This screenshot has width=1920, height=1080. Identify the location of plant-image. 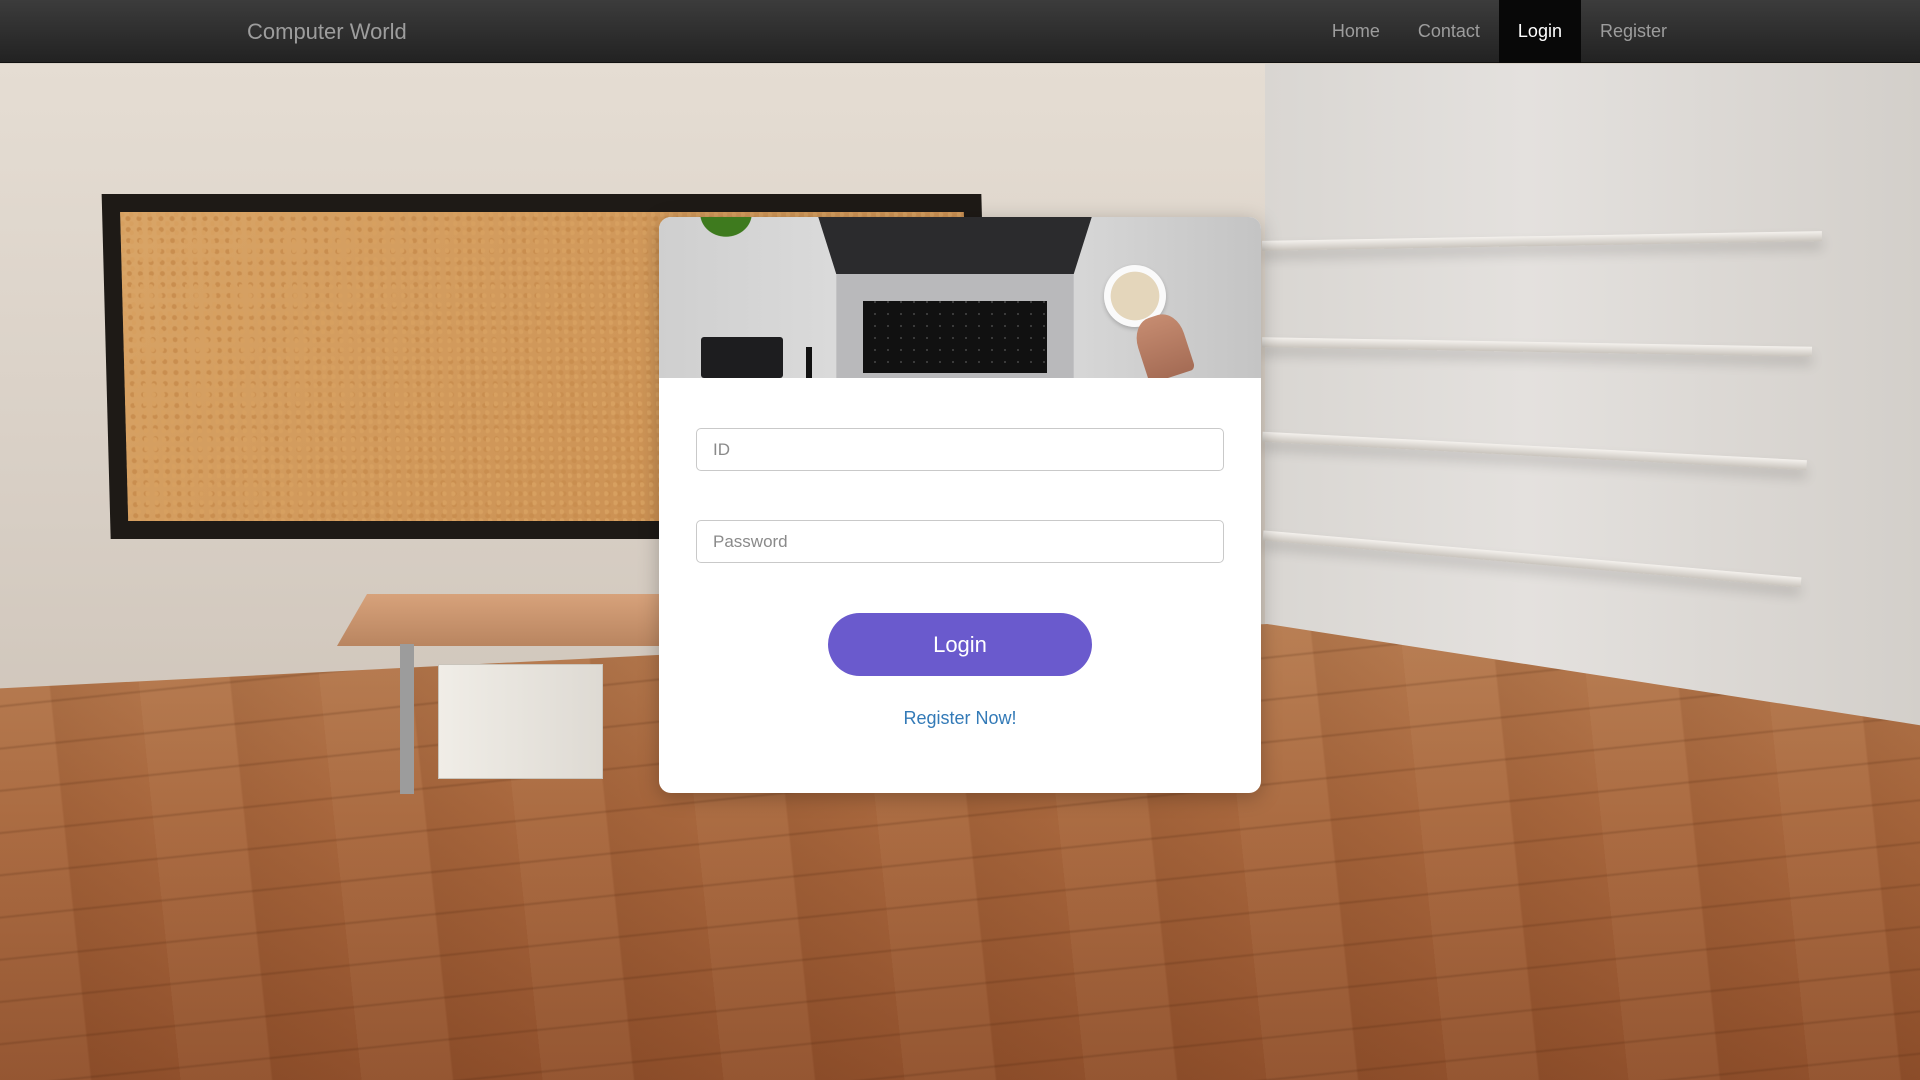
(726, 235).